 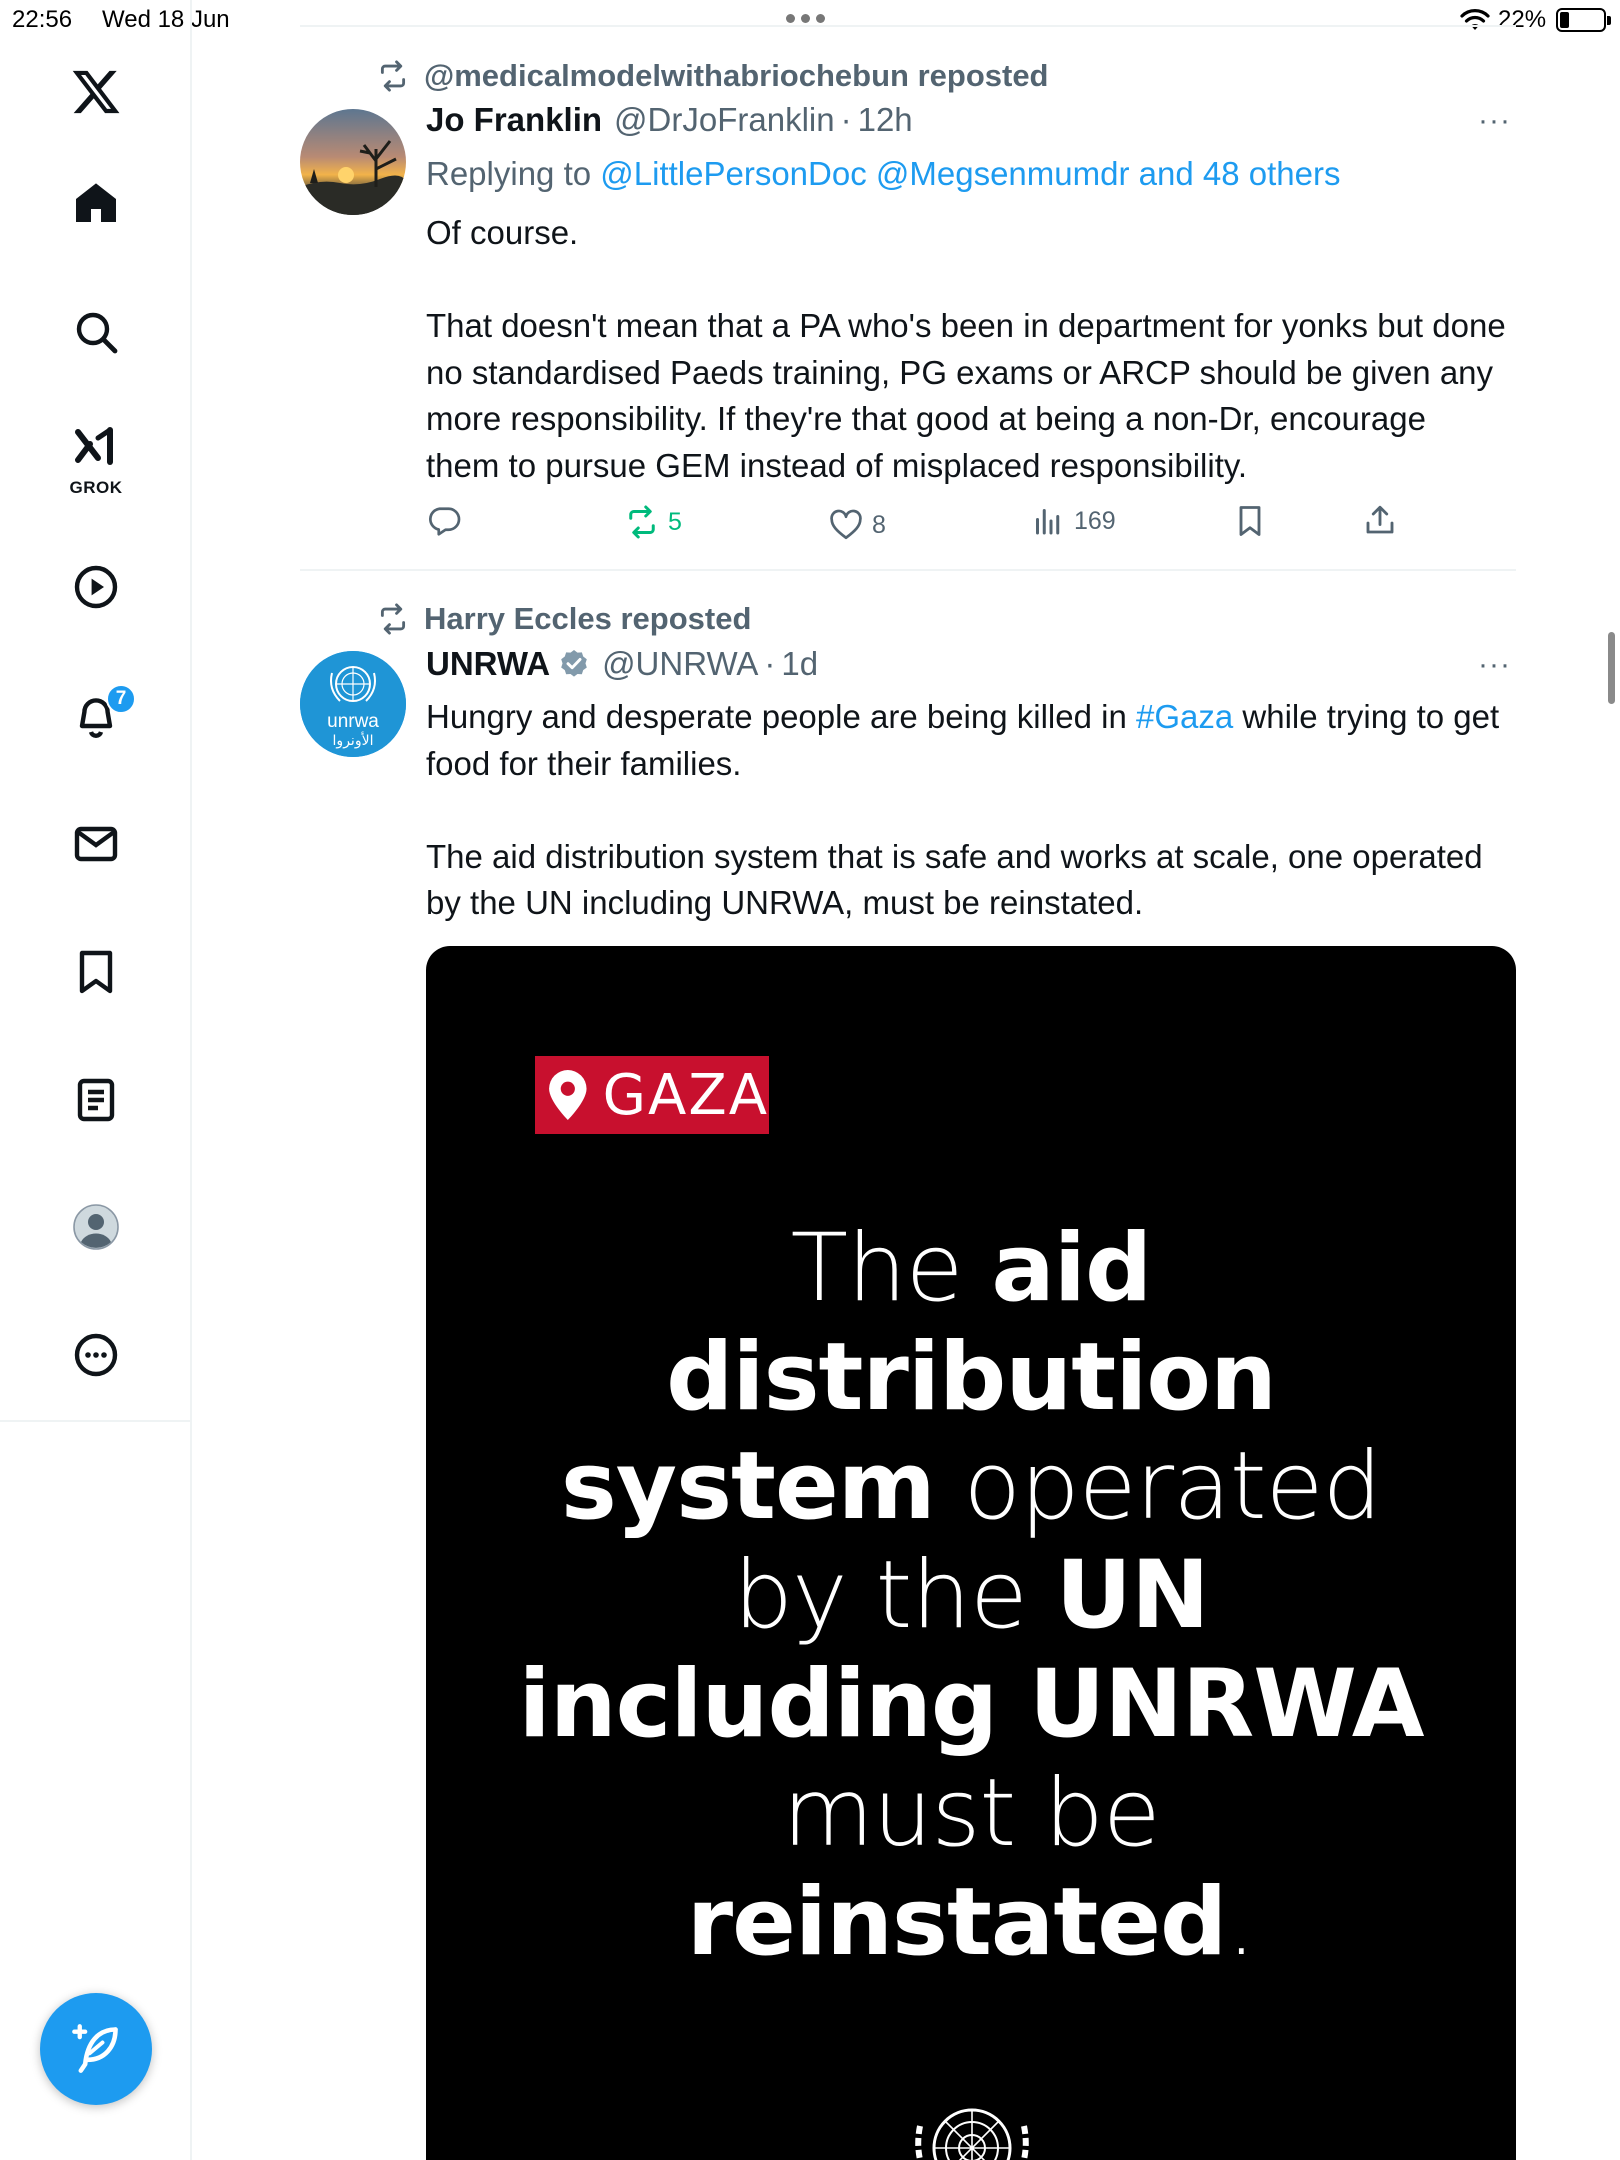 I want to click on share-icon, so click(x=1380, y=519).